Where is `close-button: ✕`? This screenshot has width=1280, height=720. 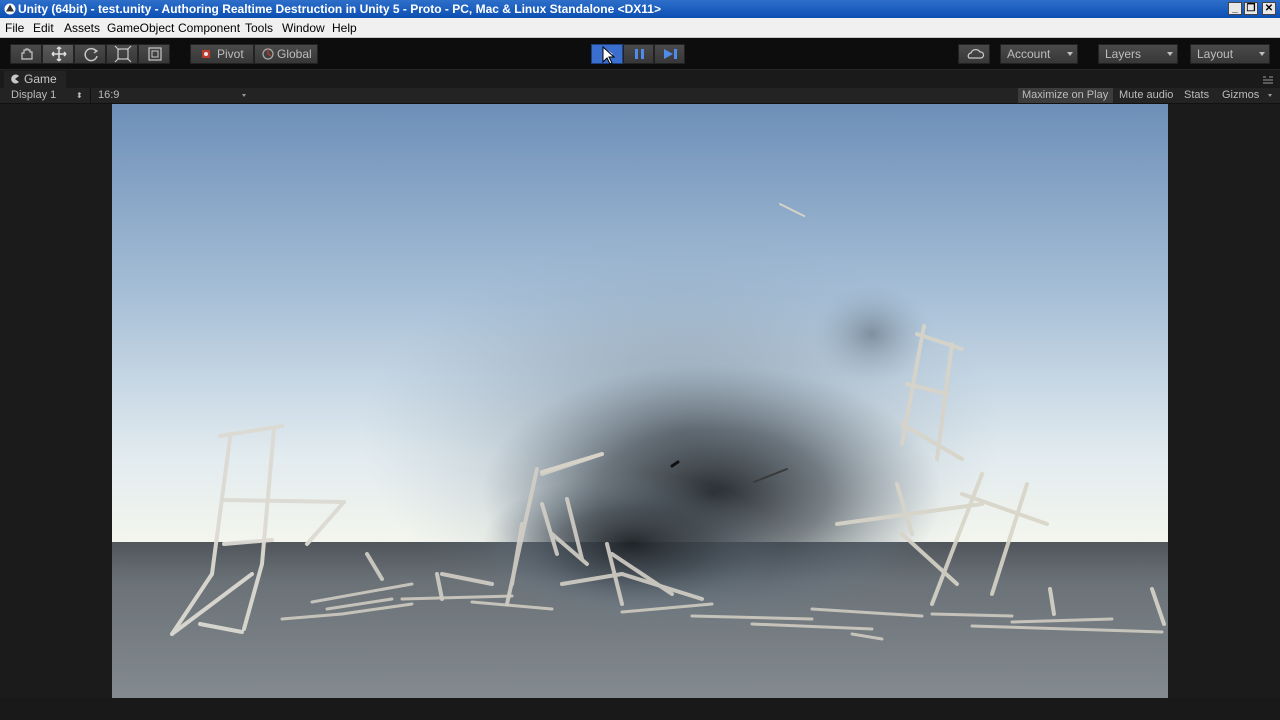
close-button: ✕ is located at coordinates (1269, 8).